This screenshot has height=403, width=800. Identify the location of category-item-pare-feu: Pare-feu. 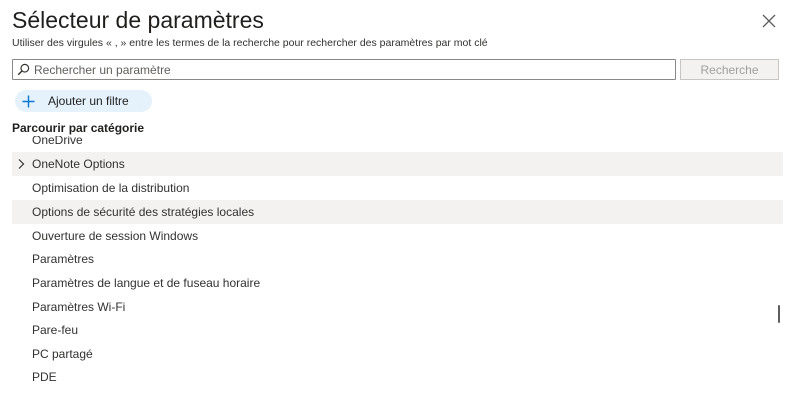
(397, 330).